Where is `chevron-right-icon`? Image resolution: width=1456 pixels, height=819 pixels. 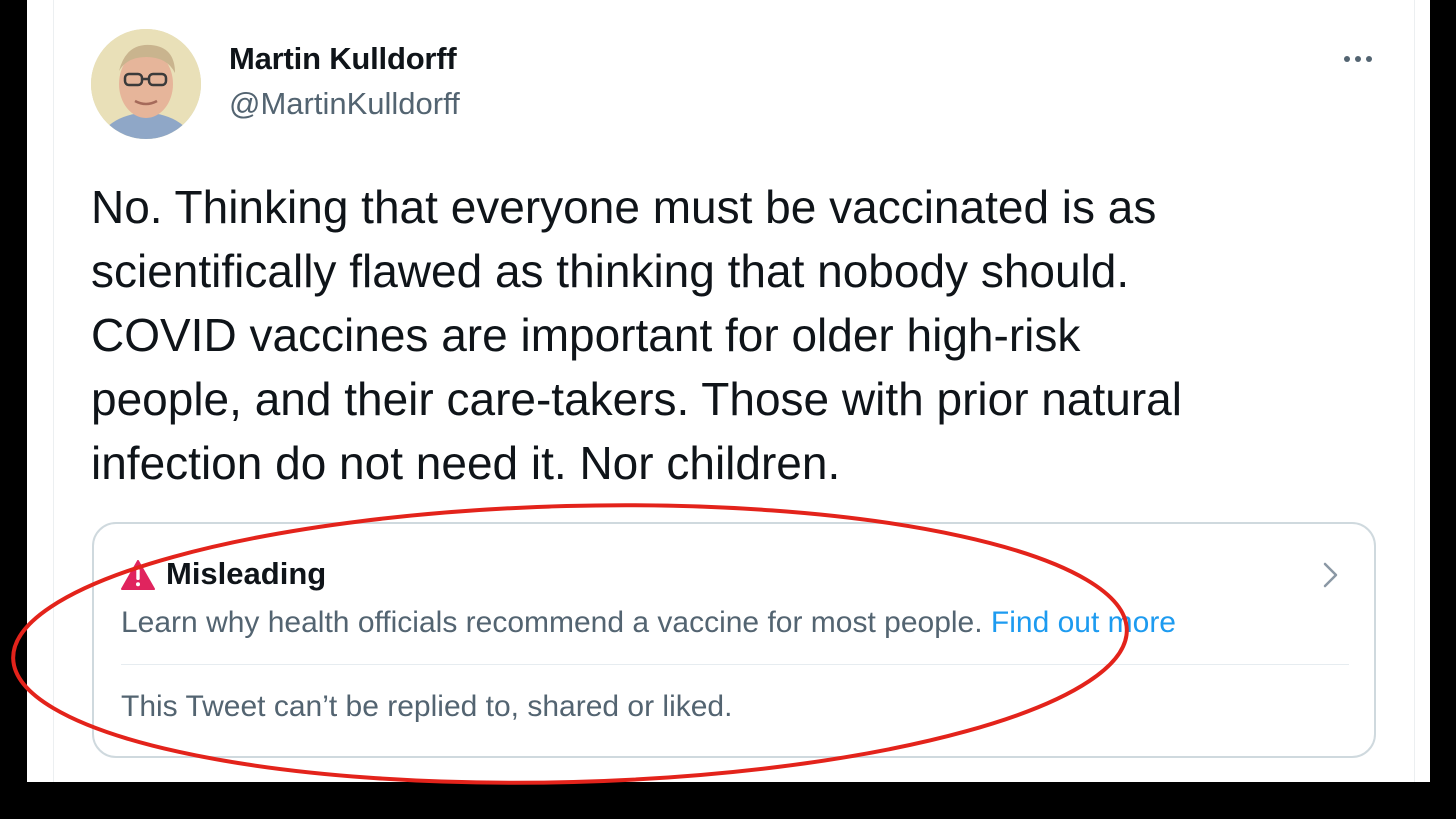 chevron-right-icon is located at coordinates (1330, 575).